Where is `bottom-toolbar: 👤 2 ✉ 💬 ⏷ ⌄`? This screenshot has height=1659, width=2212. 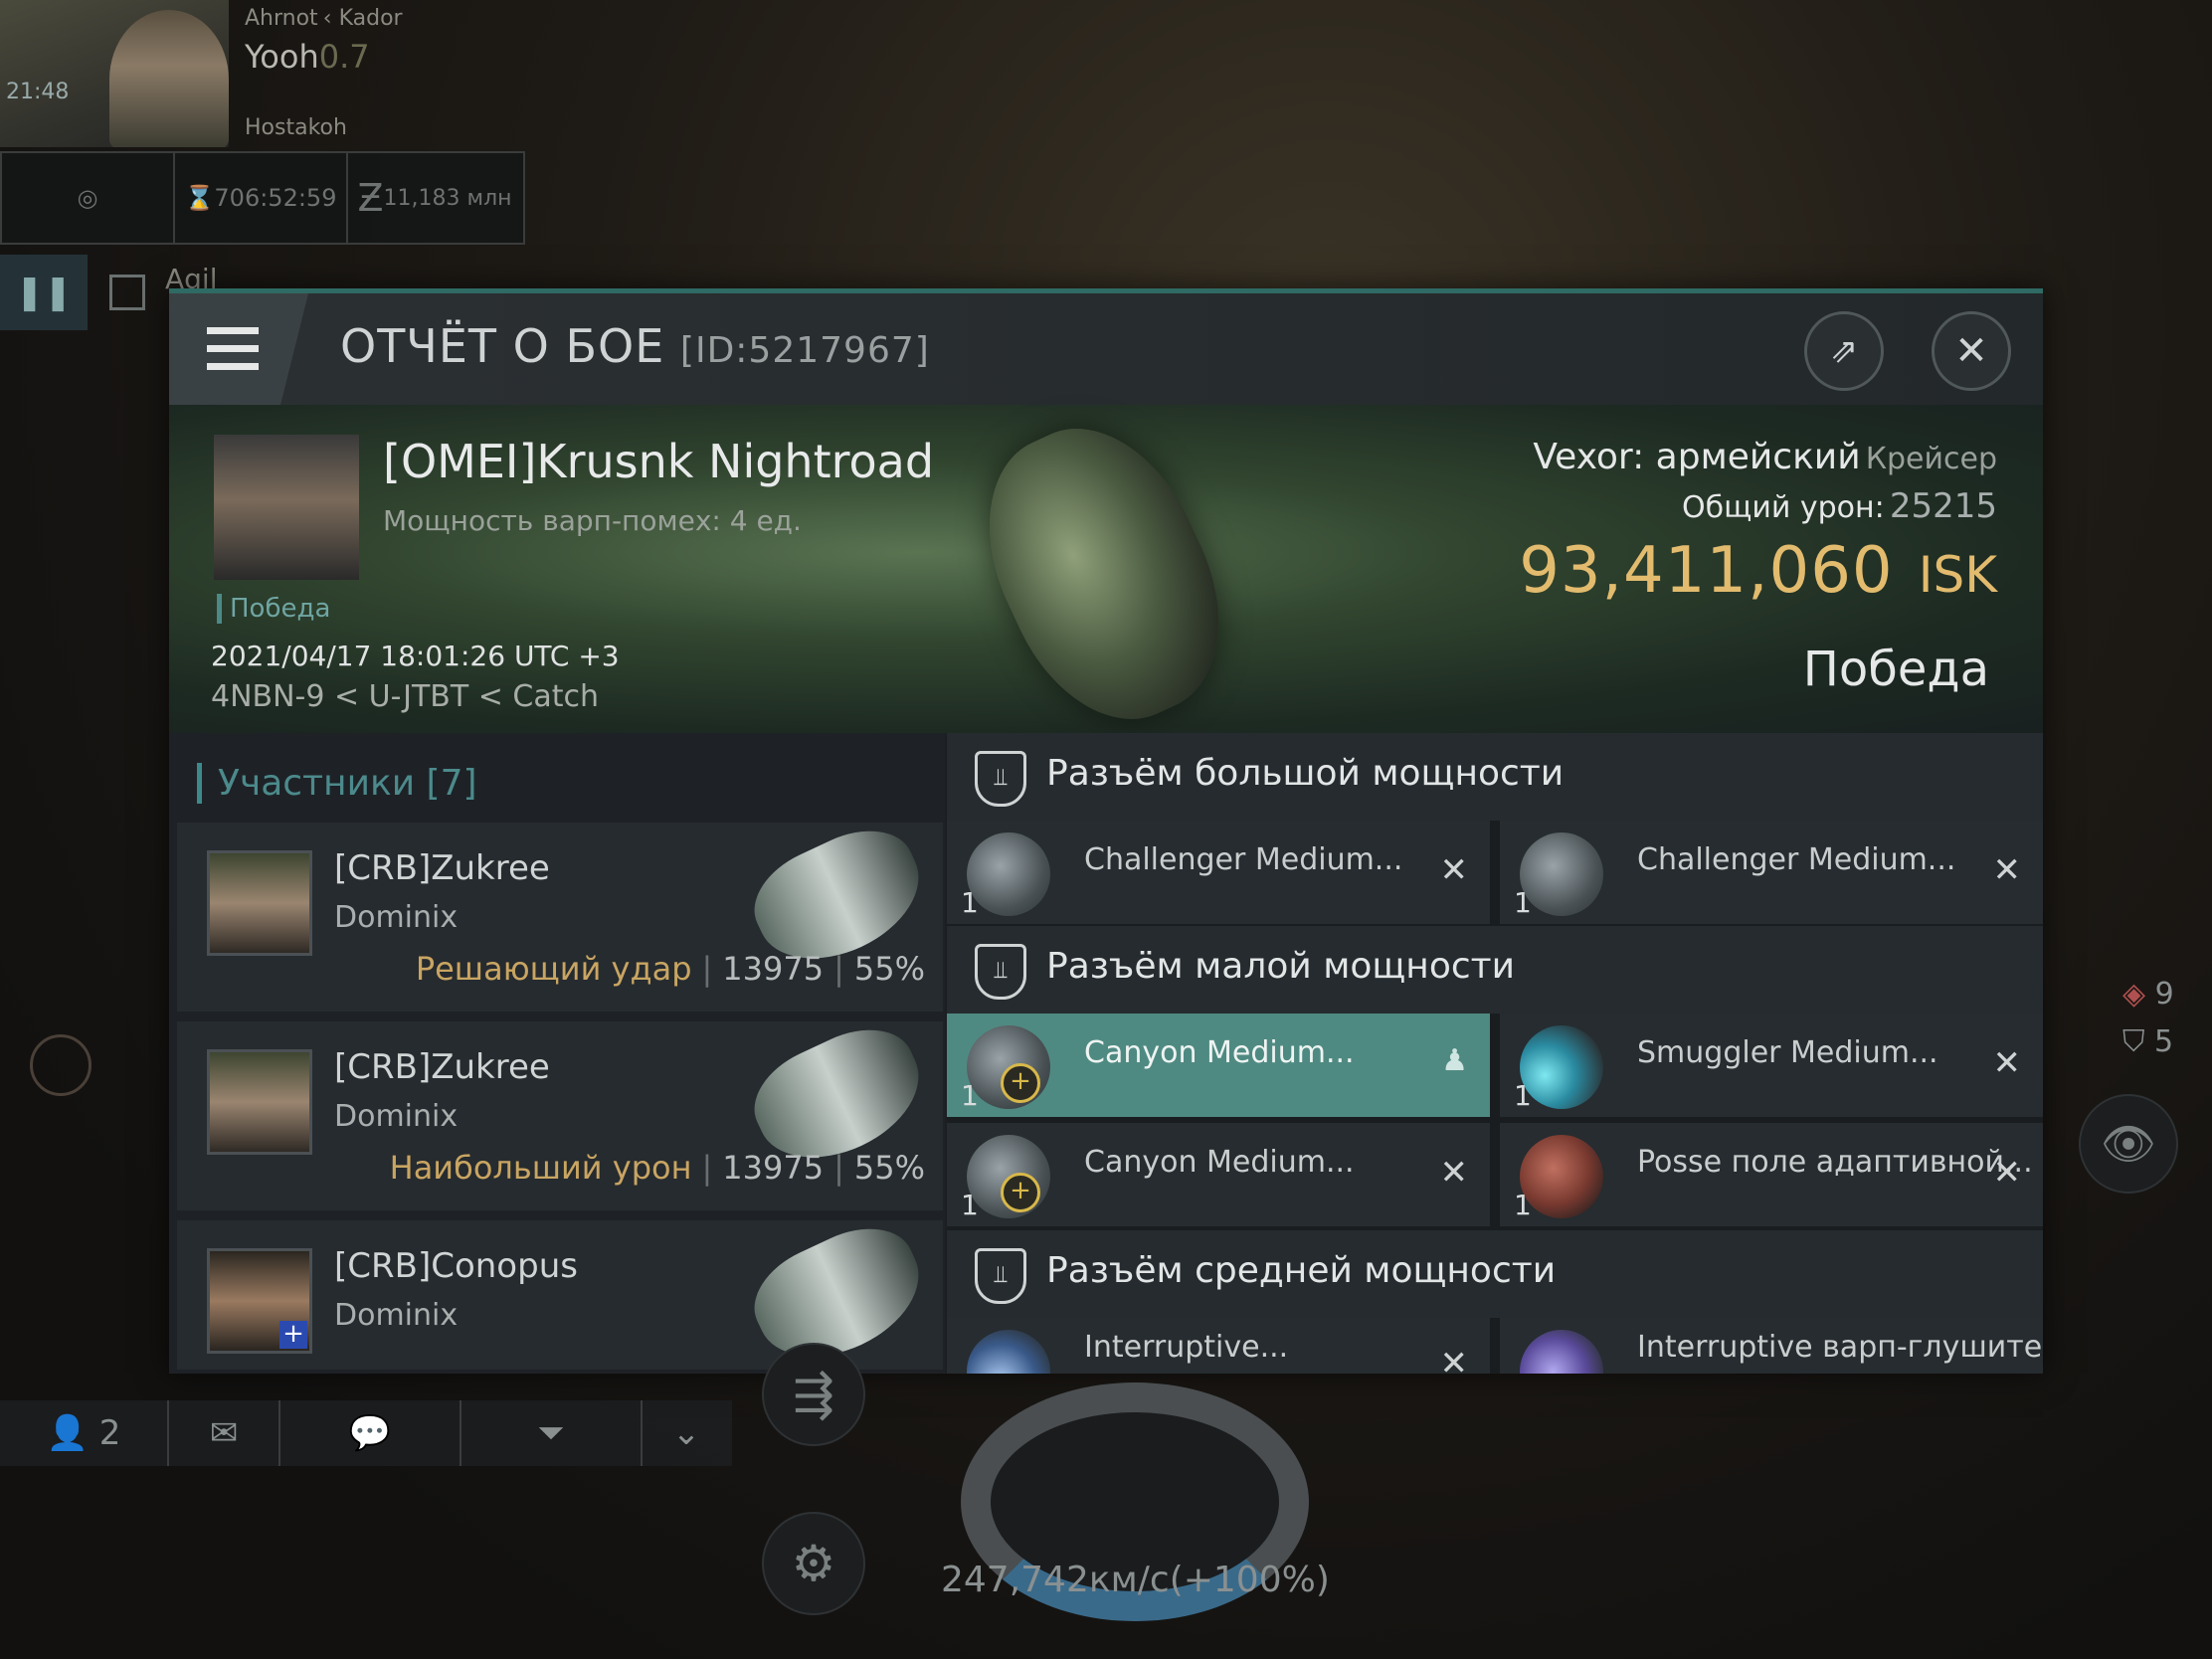 bottom-toolbar: 👤 2 ✉ 💬 ⏷ ⌄ is located at coordinates (366, 1433).